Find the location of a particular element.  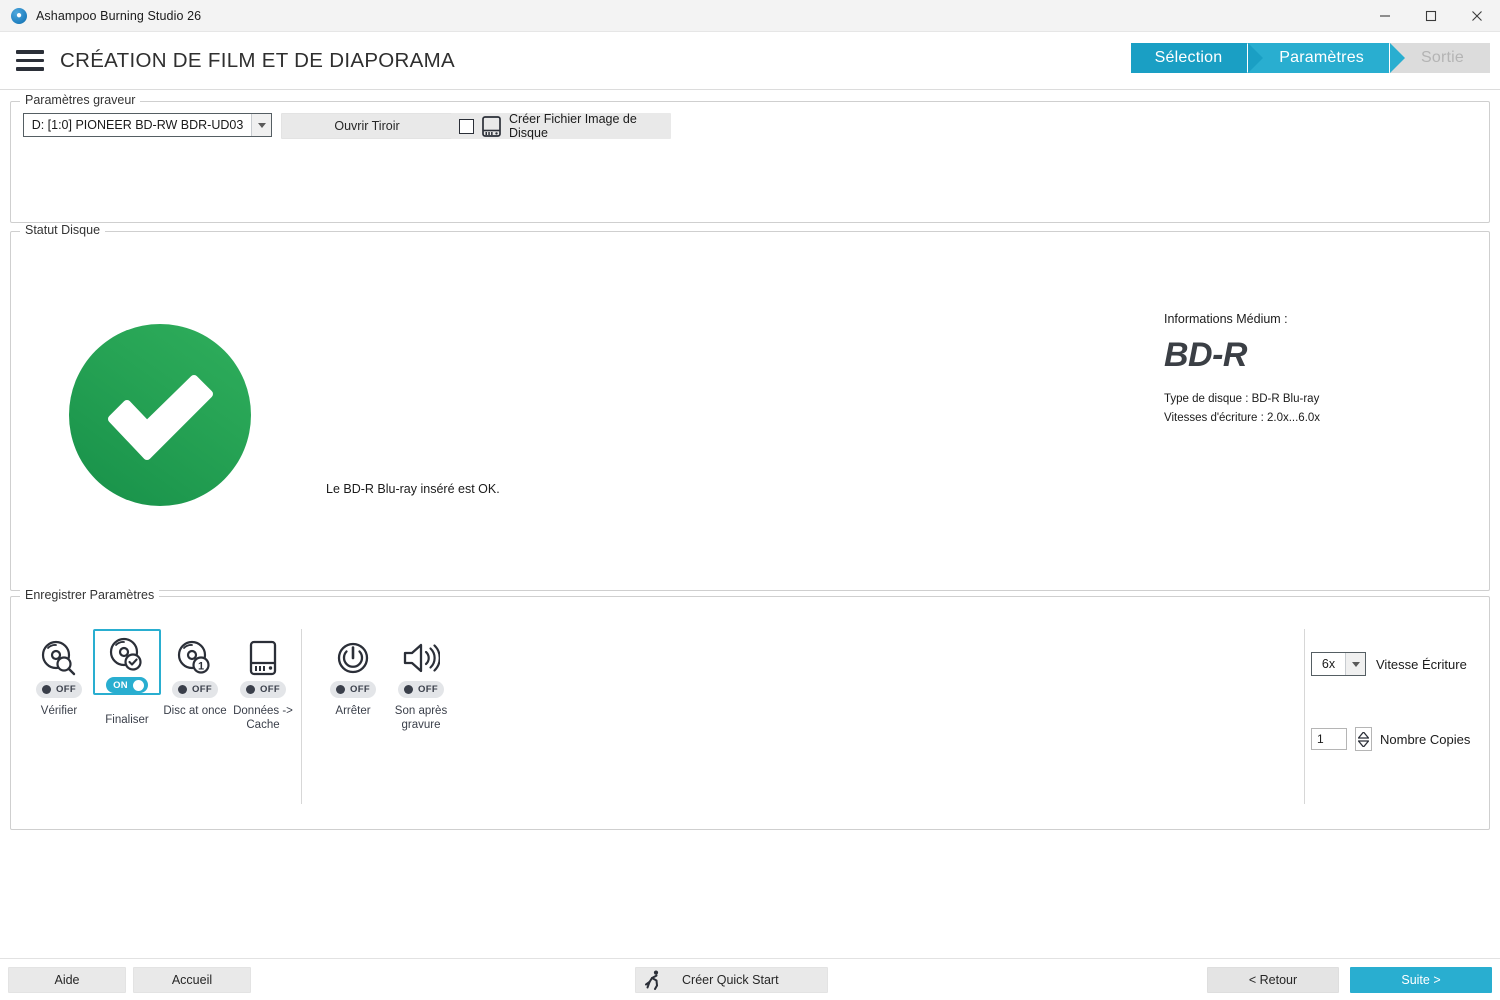

runner-icon is located at coordinates (653, 980).